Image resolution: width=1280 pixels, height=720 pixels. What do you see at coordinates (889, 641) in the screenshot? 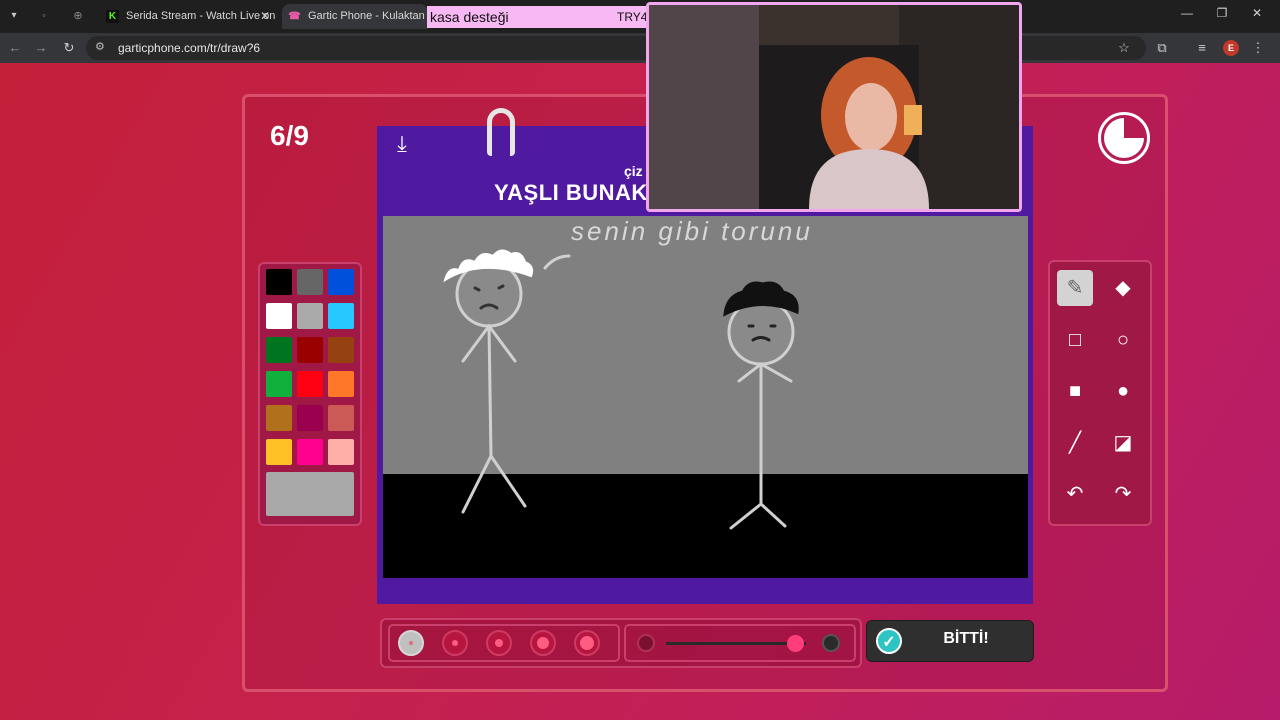
I see `checkmark-icon: ✓` at bounding box center [889, 641].